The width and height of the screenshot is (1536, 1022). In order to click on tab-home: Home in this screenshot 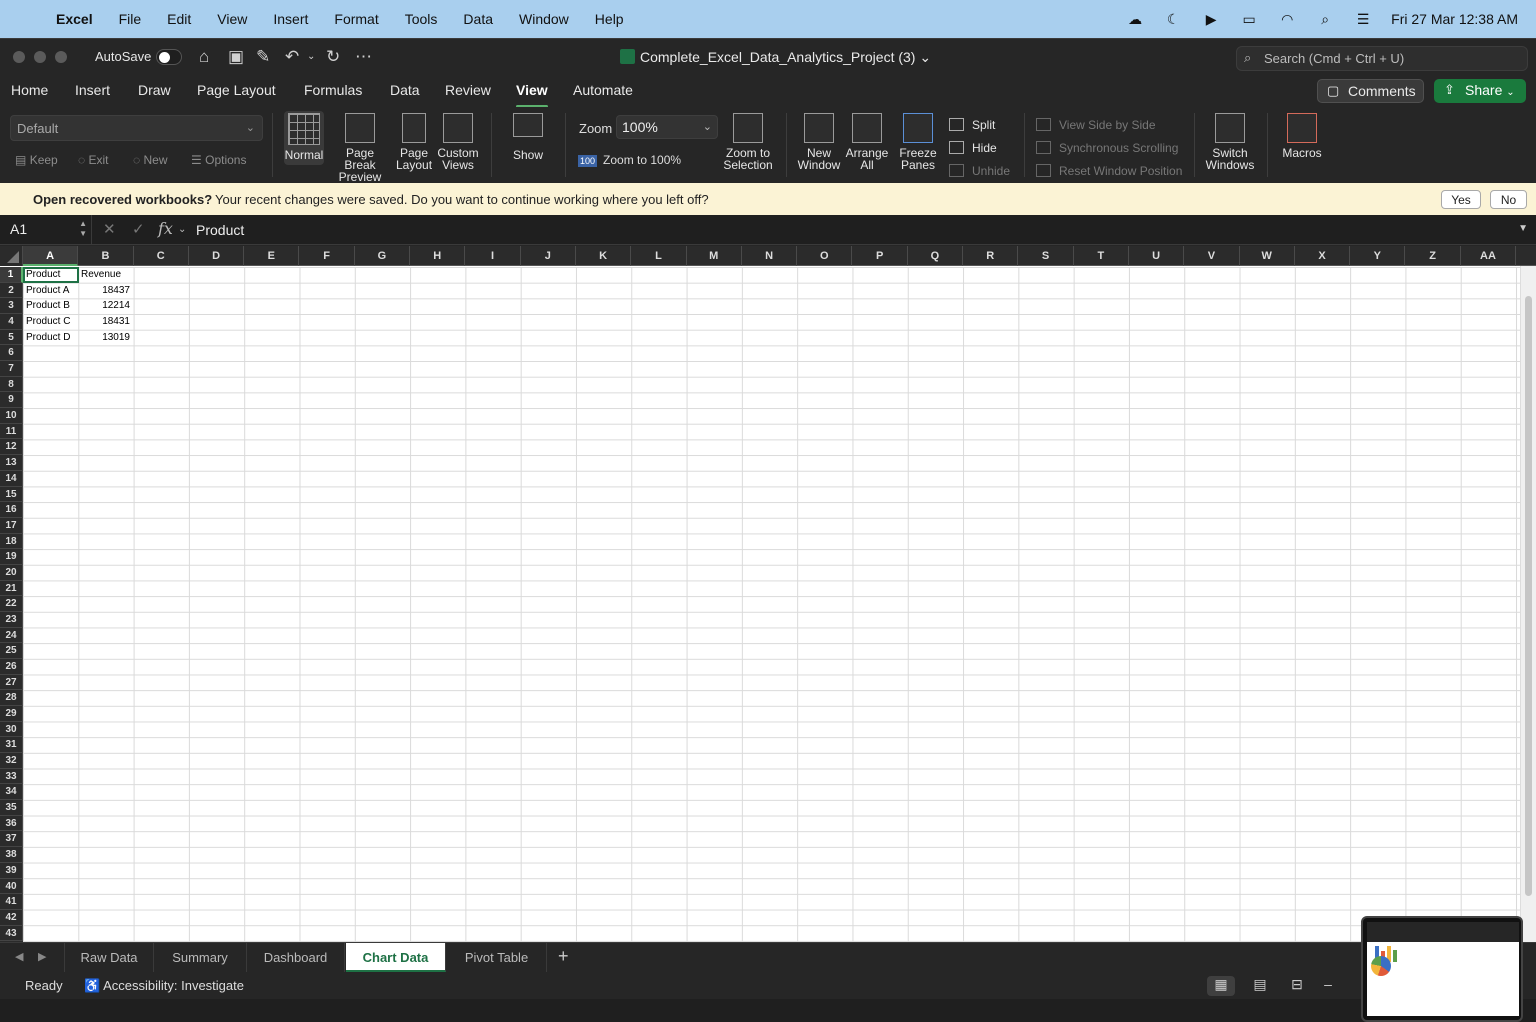, I will do `click(29, 90)`.